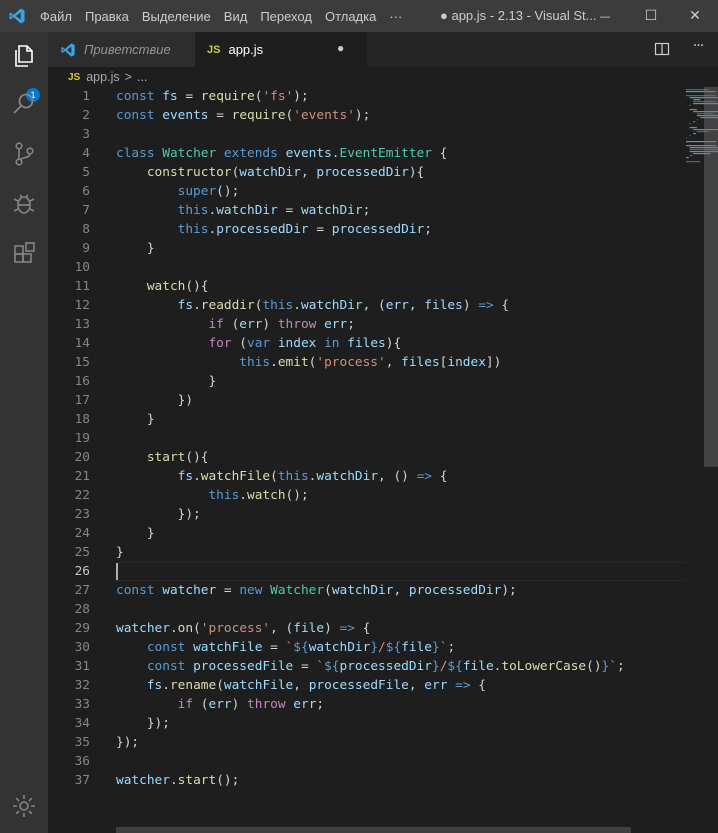 Image resolution: width=718 pixels, height=833 pixels. What do you see at coordinates (343, 704) in the screenshot?
I see `code-line: 33 if (err) throw err;` at bounding box center [343, 704].